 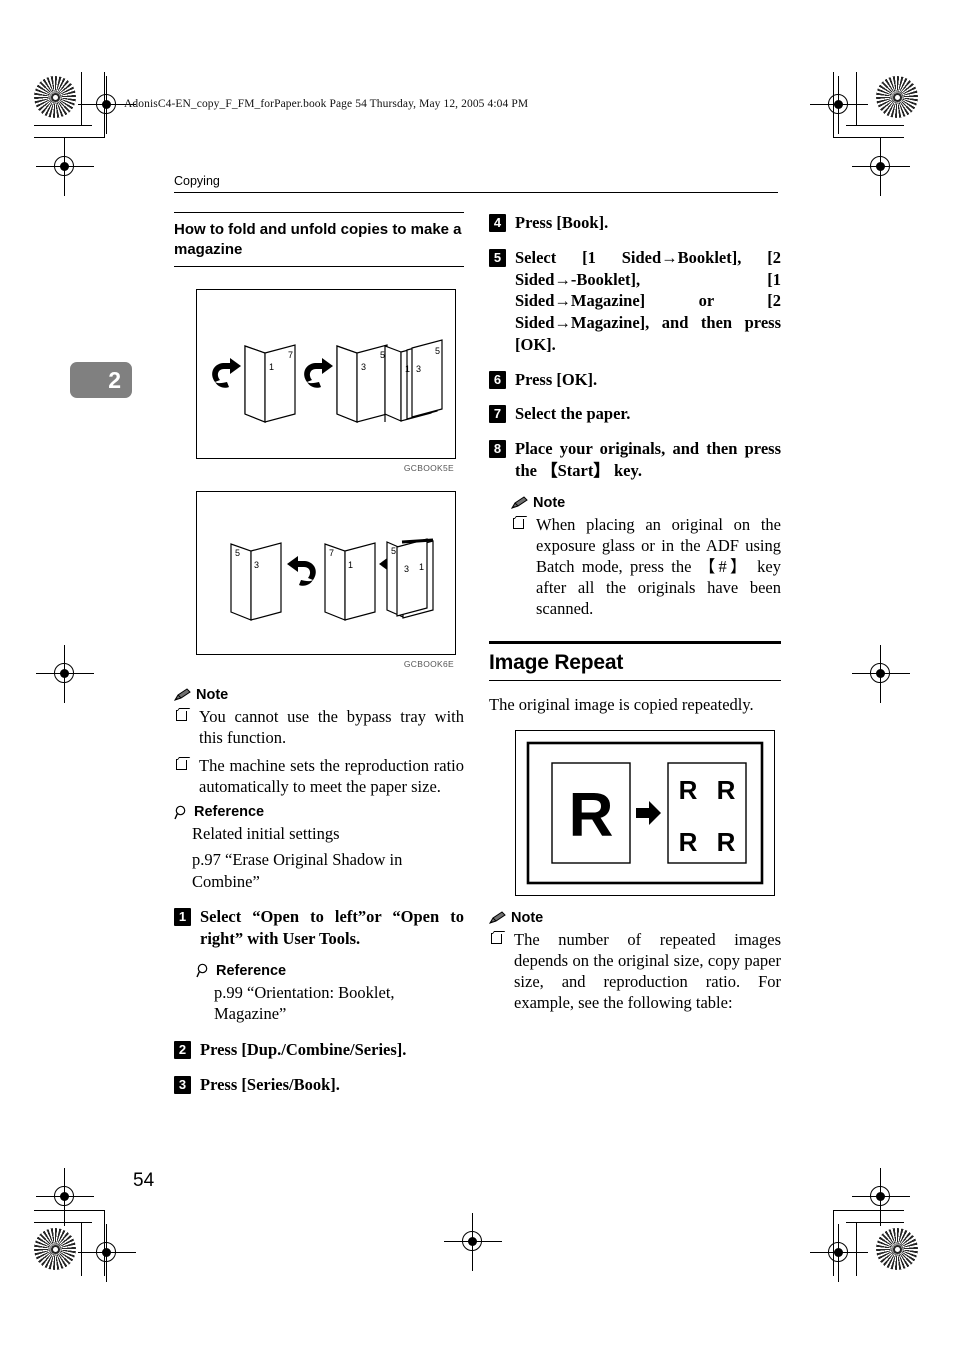 I want to click on registration-target-top-right, so click(x=839, y=105).